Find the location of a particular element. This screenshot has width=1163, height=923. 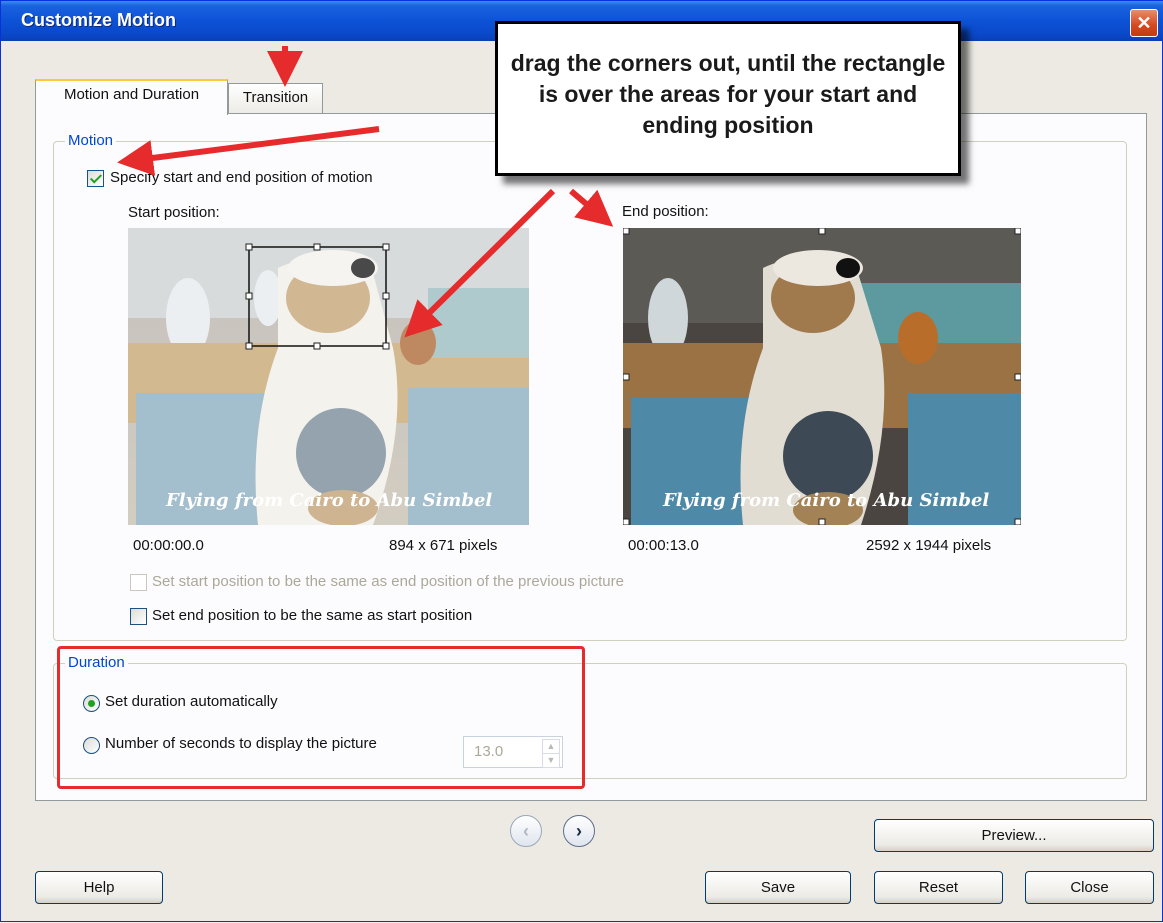

same-as-previous-checkbox is located at coordinates (138, 582).